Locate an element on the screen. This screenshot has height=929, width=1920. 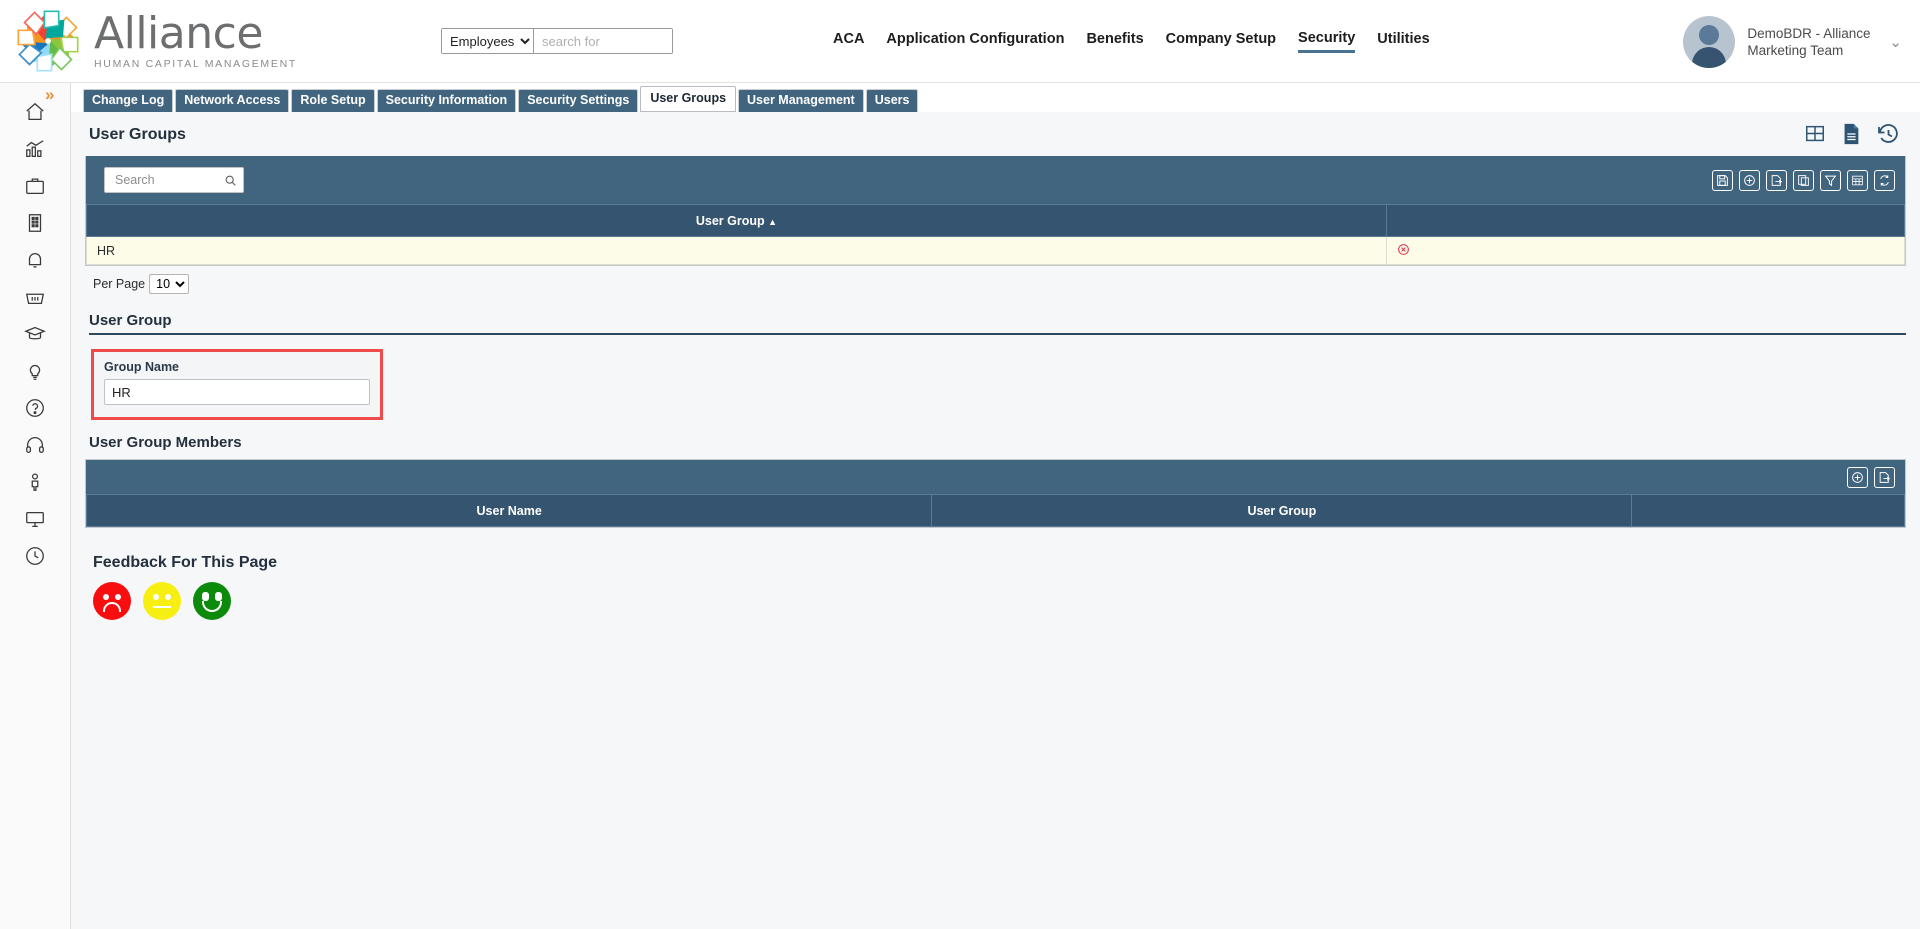
feedback-sad-button is located at coordinates (112, 601).